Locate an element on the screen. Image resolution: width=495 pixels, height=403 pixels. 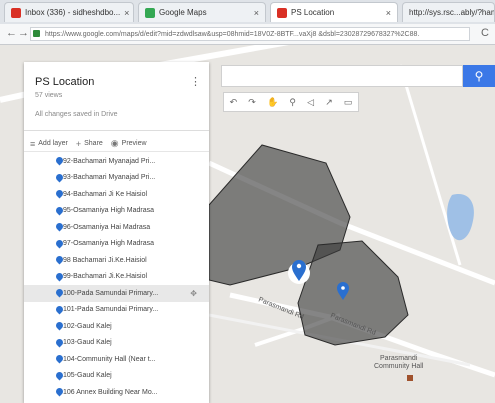
poi-label: Community Hall is located at coordinates (399, 366).